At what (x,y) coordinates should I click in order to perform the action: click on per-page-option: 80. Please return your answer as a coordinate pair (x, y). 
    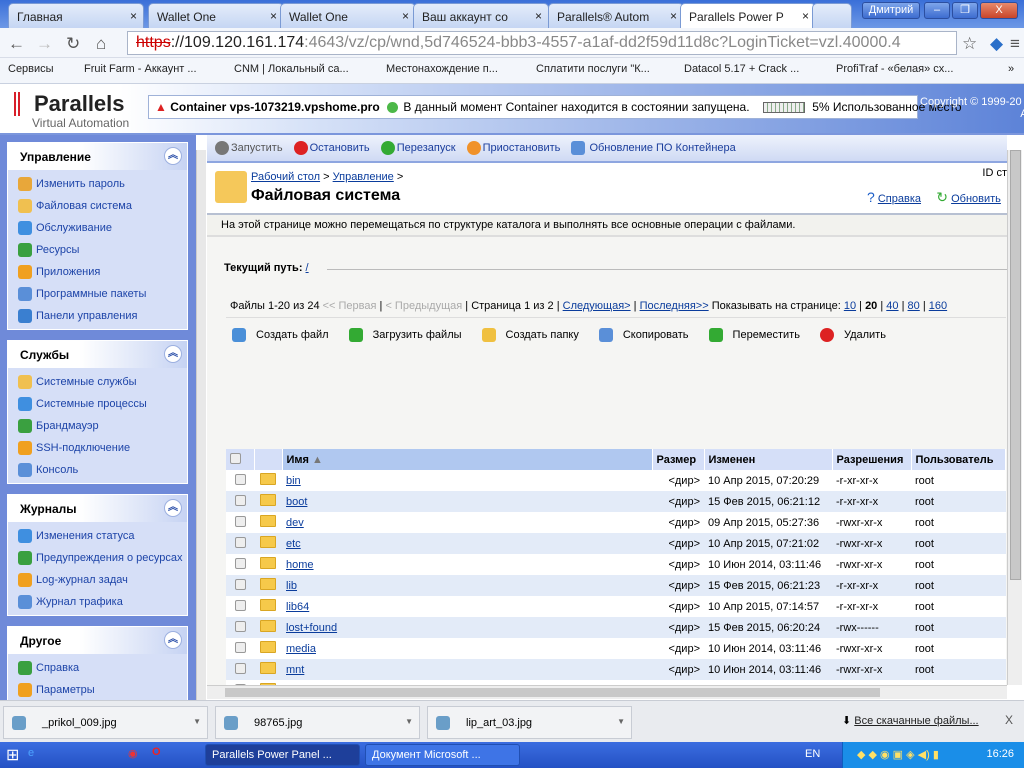
    Looking at the image, I should click on (914, 306).